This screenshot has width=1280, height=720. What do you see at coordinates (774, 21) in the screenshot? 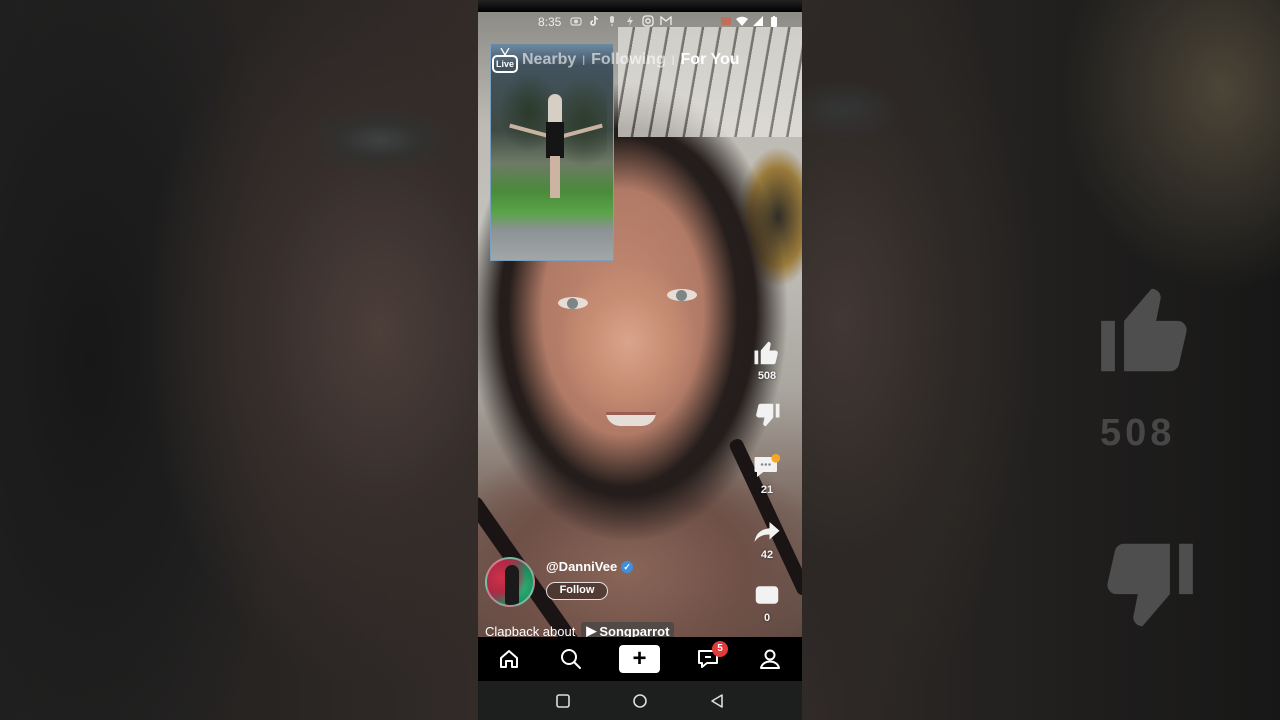
I see `battery-icon` at bounding box center [774, 21].